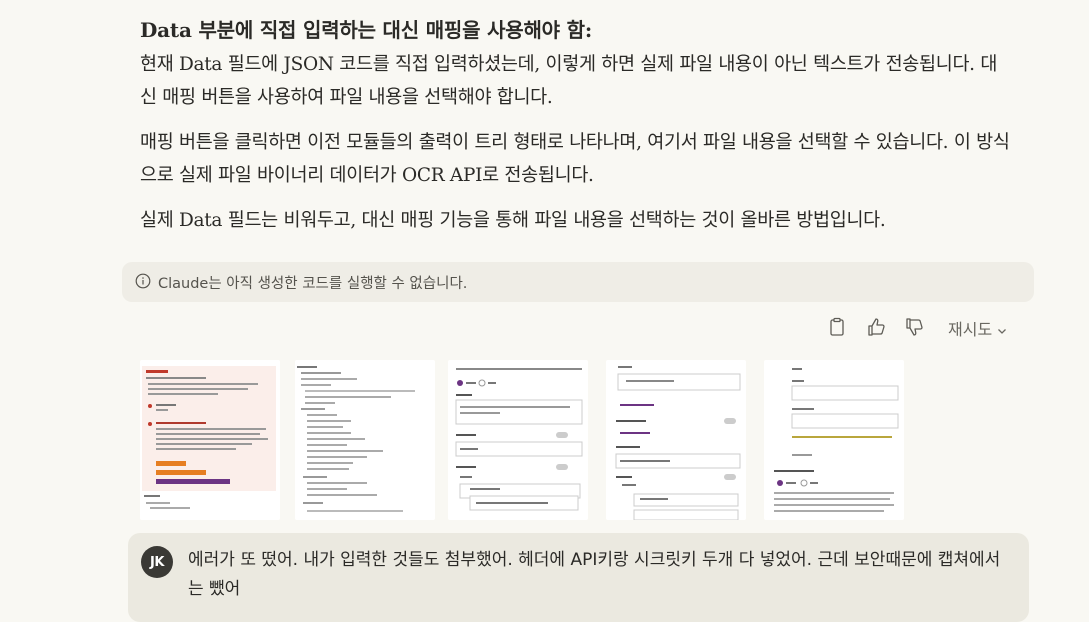 This screenshot has width=1089, height=622. I want to click on avatar: JK, so click(157, 562).